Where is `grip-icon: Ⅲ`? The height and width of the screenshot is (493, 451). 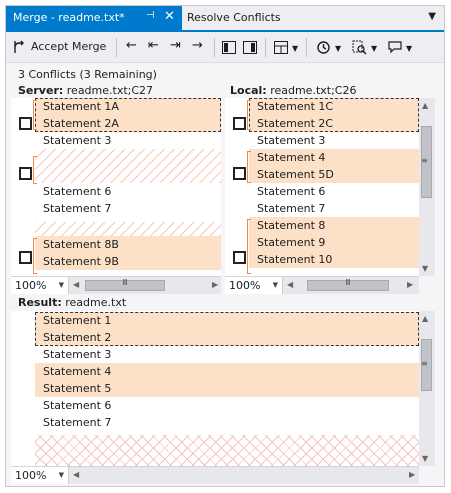
grip-icon: Ⅲ is located at coordinates (125, 282).